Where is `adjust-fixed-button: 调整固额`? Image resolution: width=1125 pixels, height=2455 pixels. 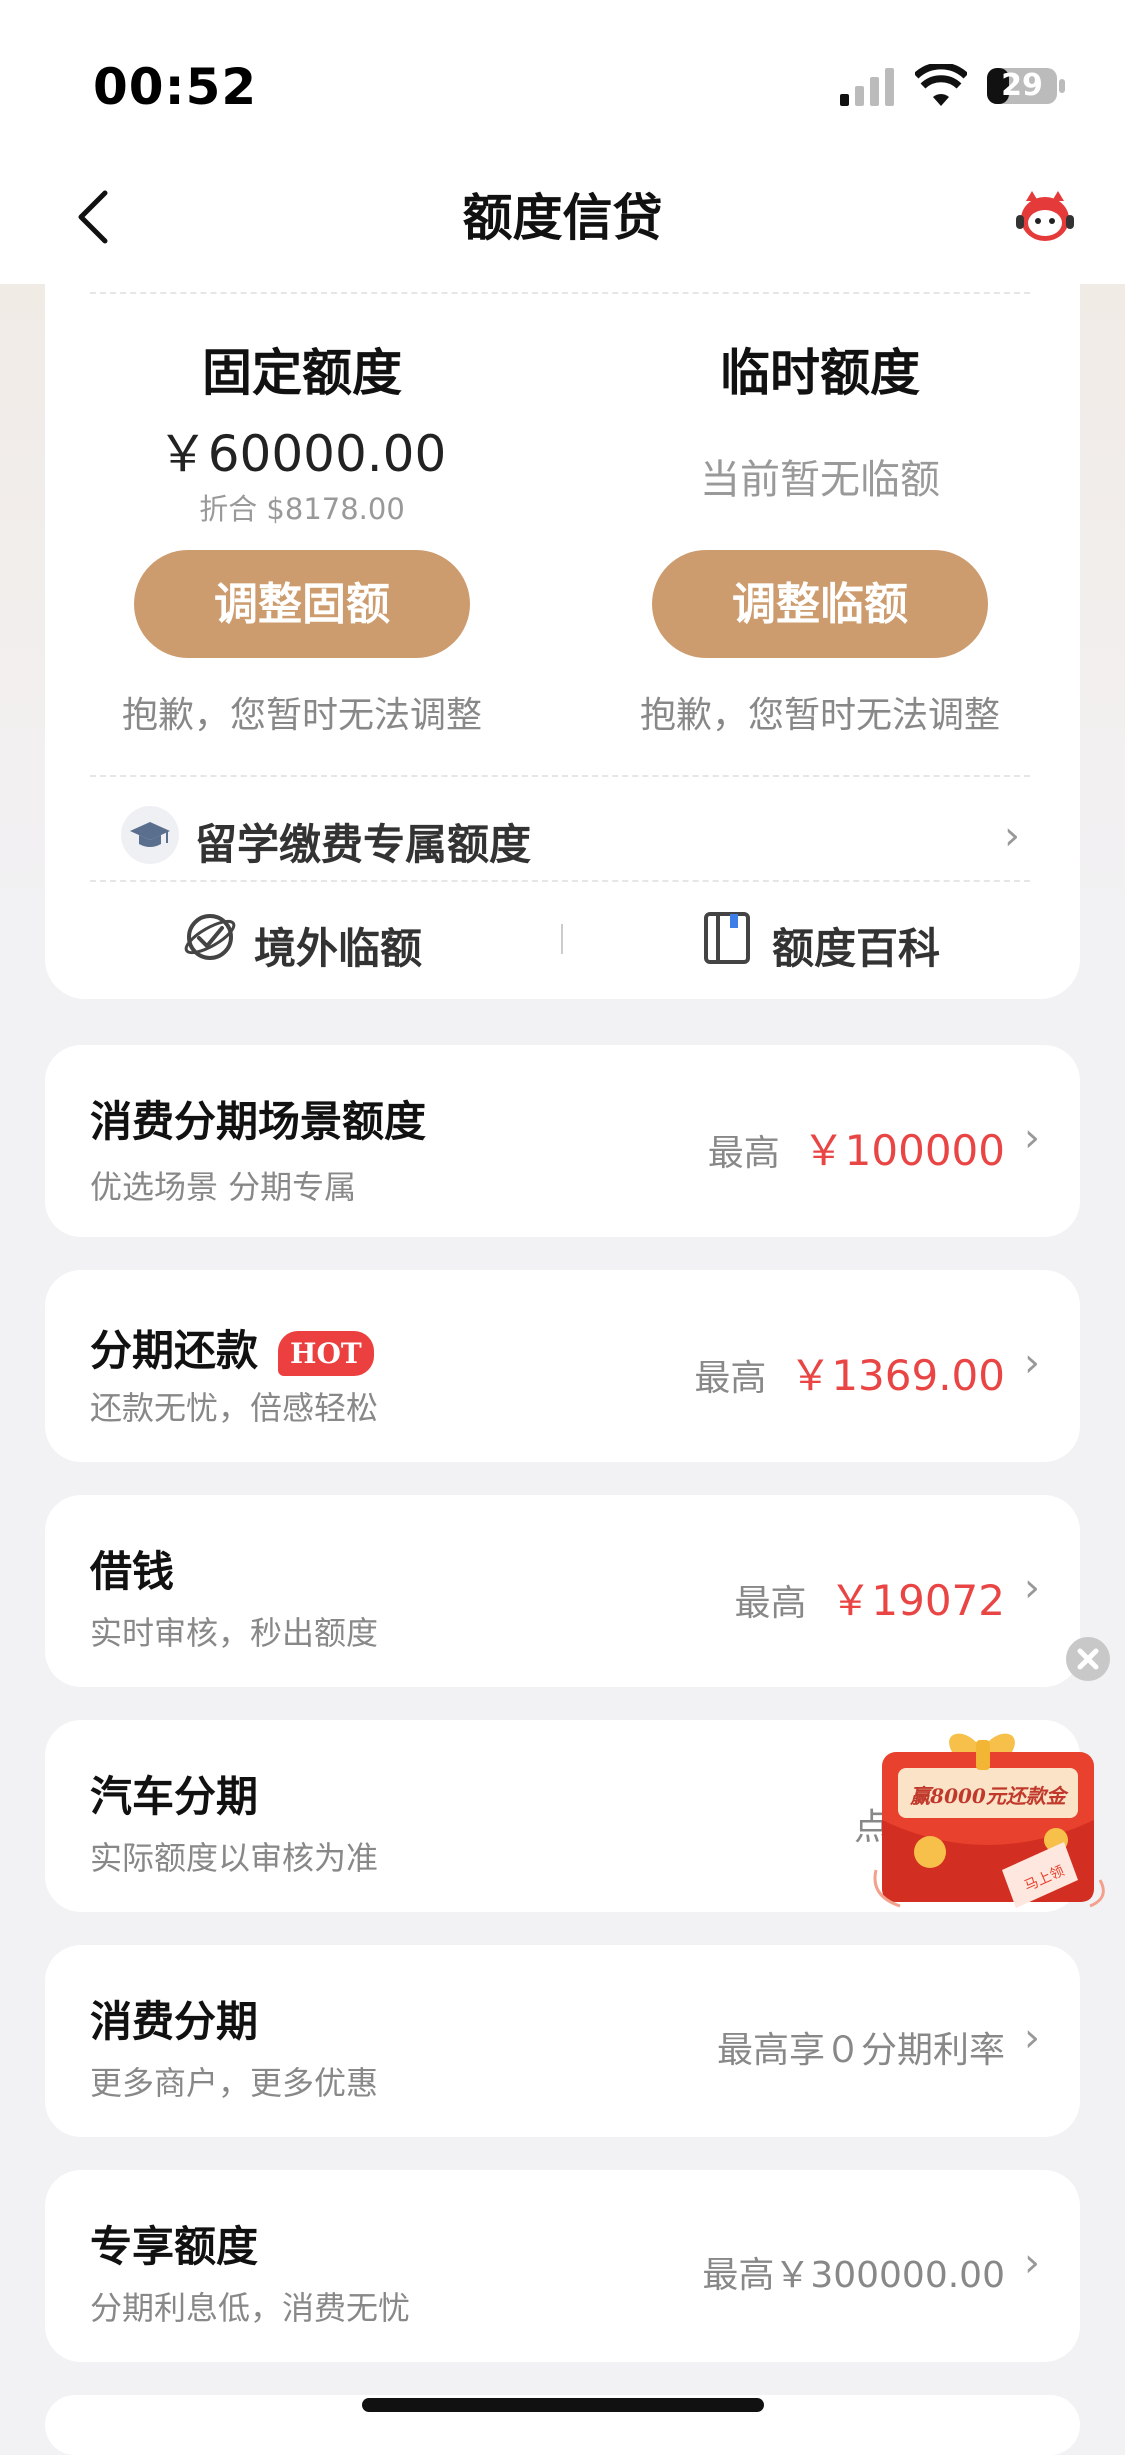
adjust-fixed-button: 调整固额 is located at coordinates (302, 604).